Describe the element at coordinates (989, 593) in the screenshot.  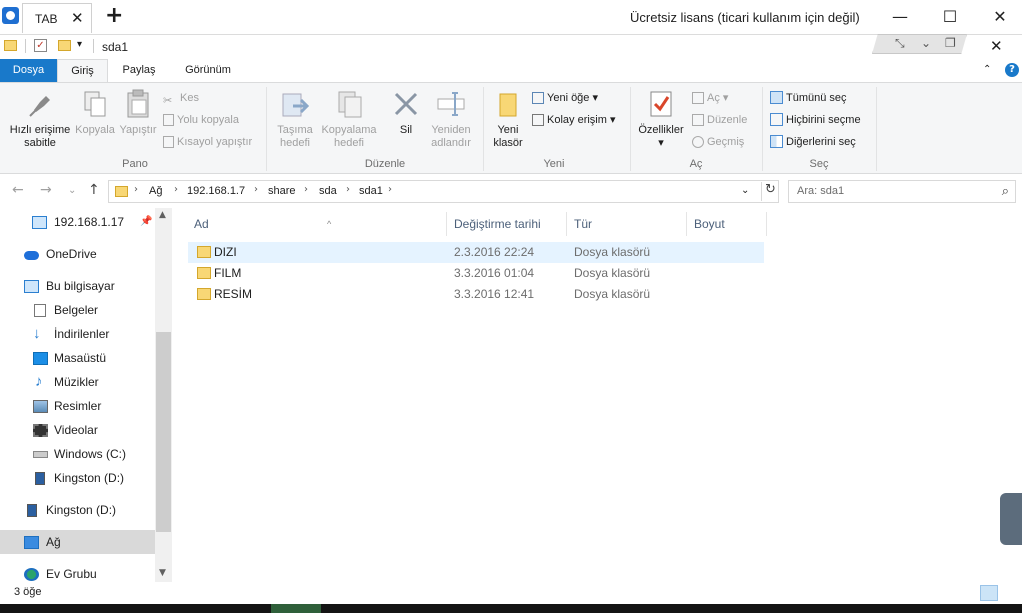
I see `details-view-icon` at that location.